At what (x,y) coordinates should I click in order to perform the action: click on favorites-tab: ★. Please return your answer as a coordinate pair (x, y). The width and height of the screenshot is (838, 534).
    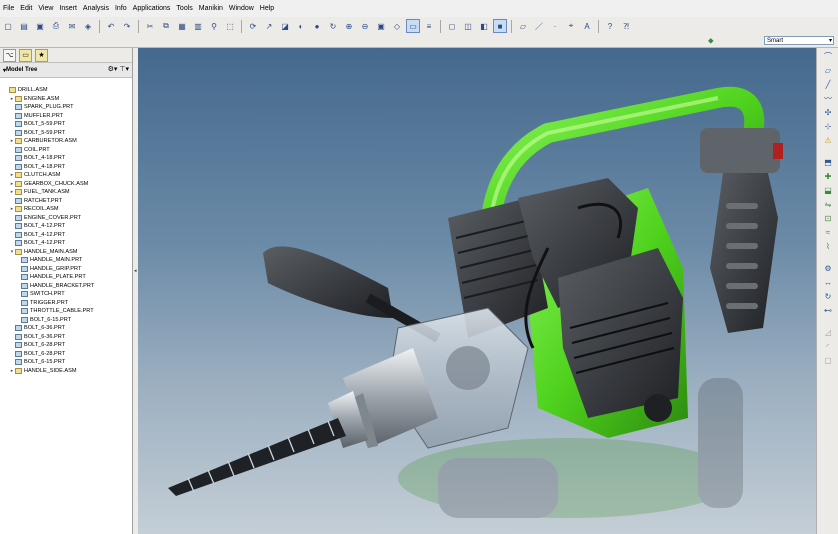
    Looking at the image, I should click on (41, 55).